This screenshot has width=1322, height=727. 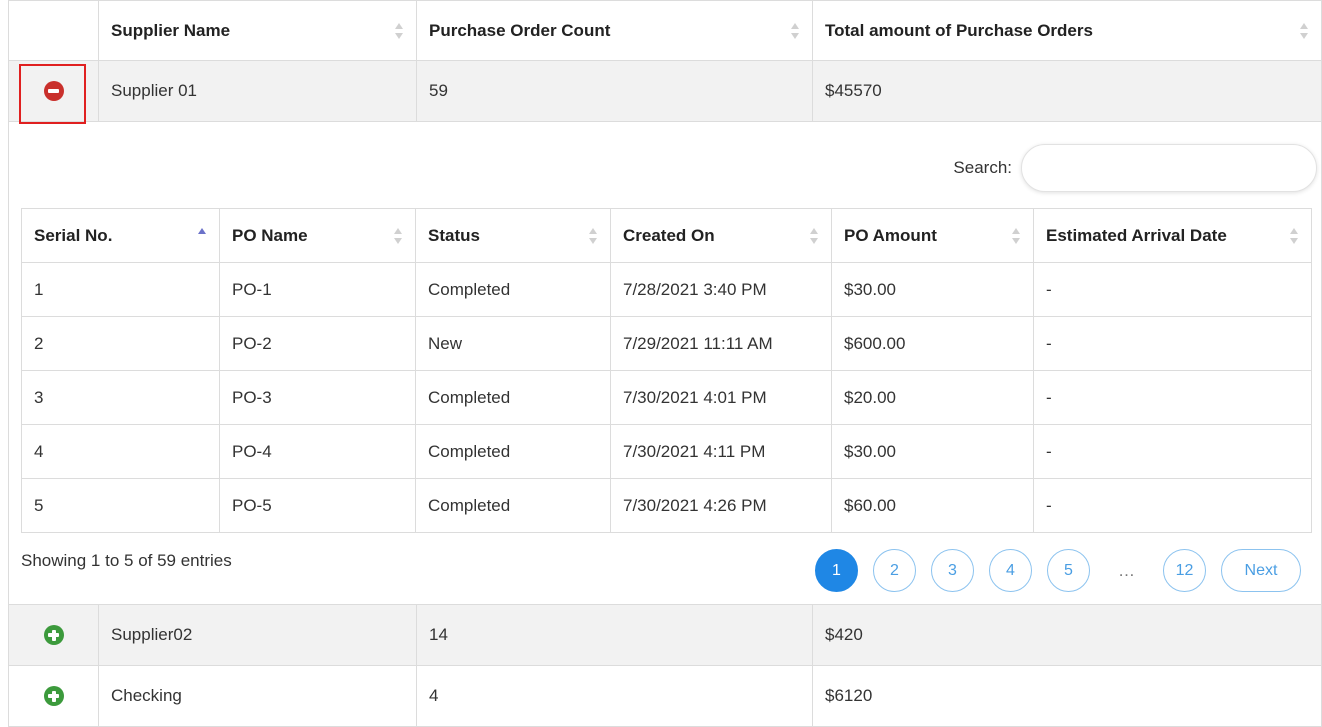 What do you see at coordinates (513, 235) in the screenshot?
I see `column-header-status: Status` at bounding box center [513, 235].